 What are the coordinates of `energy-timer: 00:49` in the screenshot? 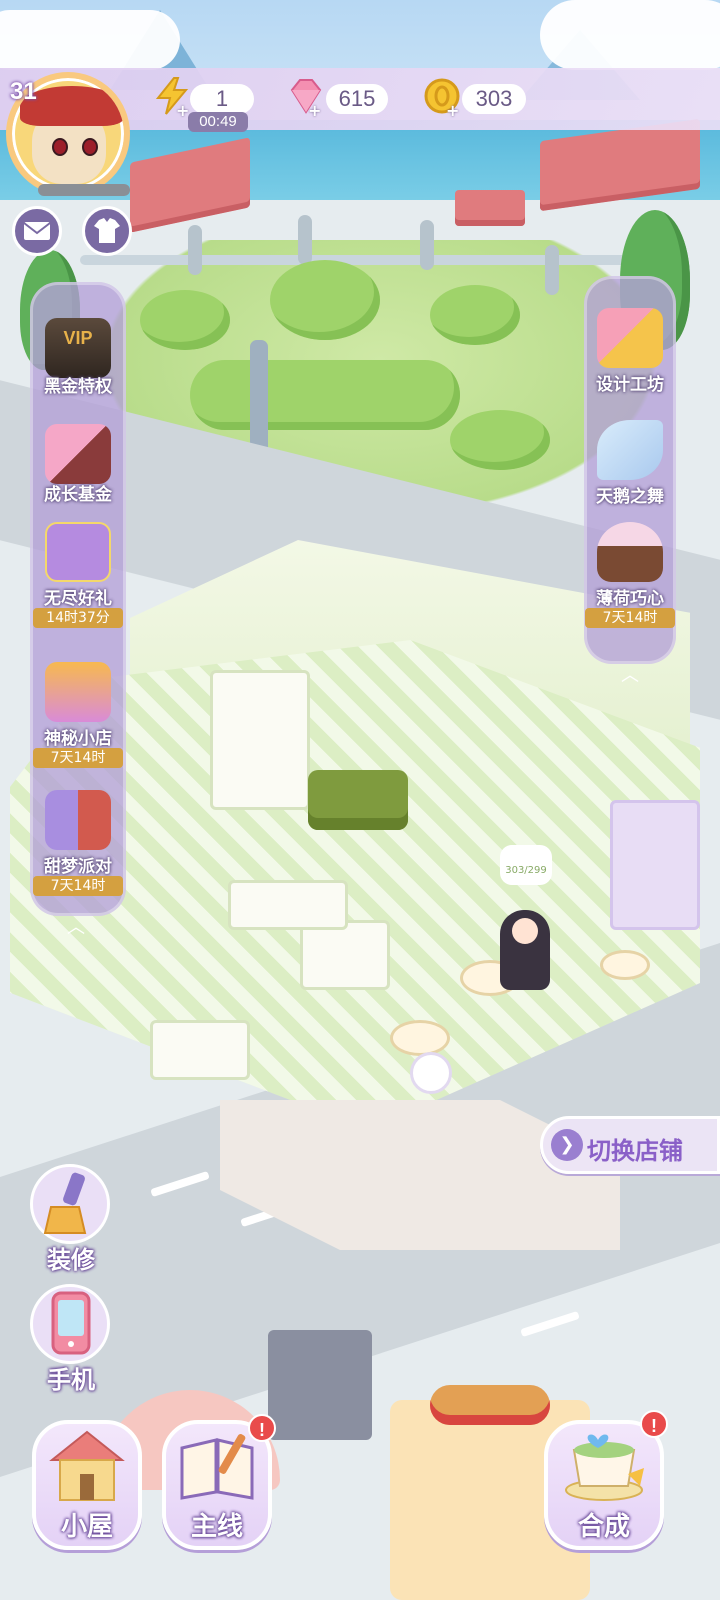 It's located at (218, 122).